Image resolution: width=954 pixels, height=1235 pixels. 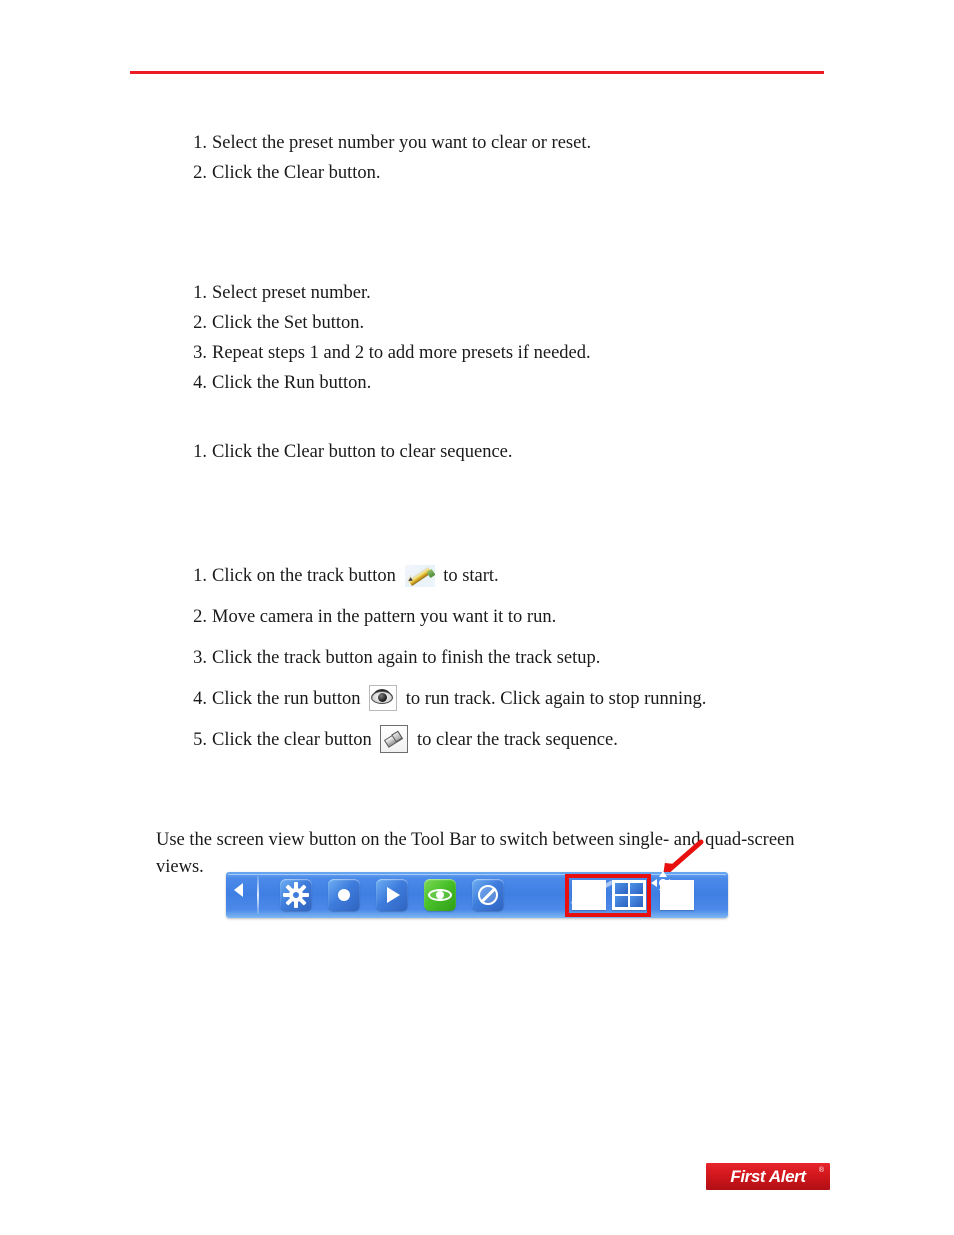 What do you see at coordinates (286, 699) in the screenshot?
I see `list-text: Click the run button` at bounding box center [286, 699].